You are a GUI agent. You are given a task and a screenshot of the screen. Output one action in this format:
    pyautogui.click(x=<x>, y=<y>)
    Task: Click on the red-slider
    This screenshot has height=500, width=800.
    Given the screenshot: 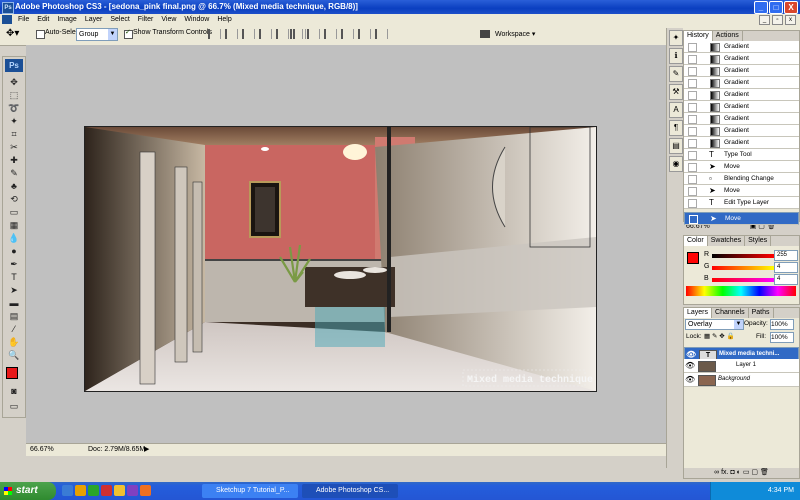 What is the action you would take?
    pyautogui.click(x=743, y=256)
    